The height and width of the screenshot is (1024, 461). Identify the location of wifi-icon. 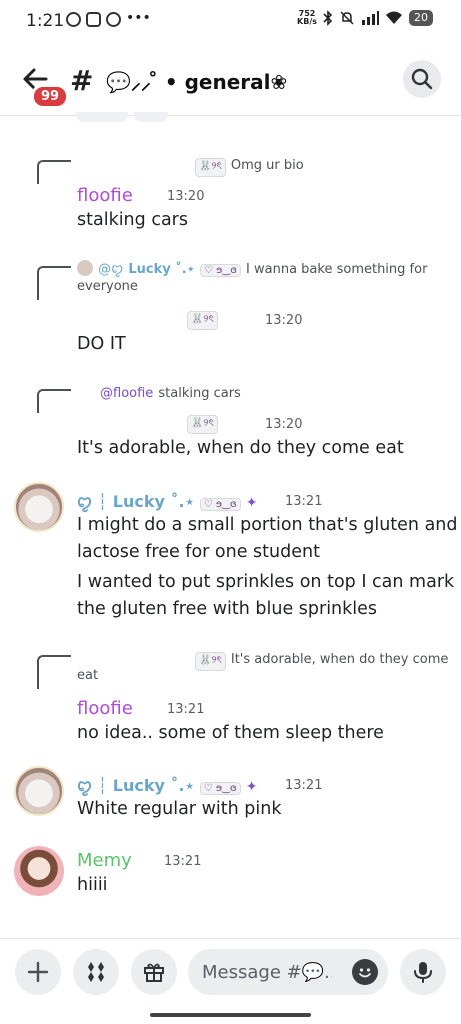
(394, 17).